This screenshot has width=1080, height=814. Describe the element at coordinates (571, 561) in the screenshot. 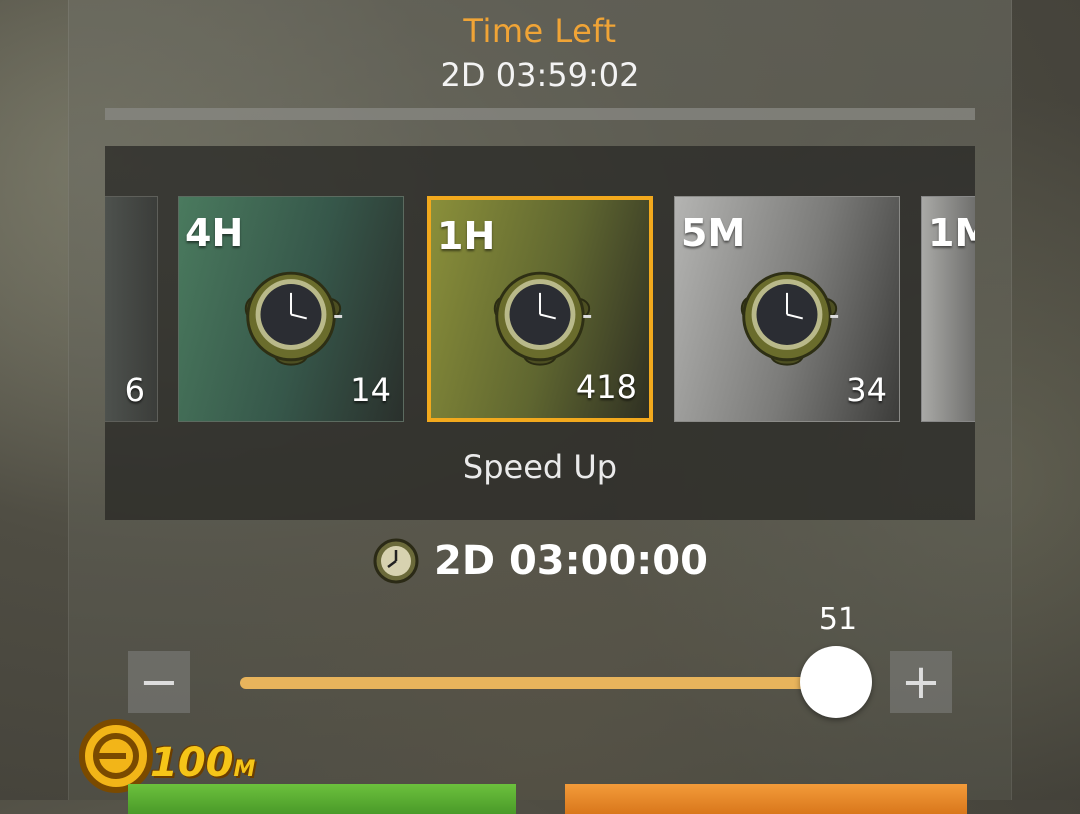

I see `target-time-value: 2D 03:00:00` at that location.